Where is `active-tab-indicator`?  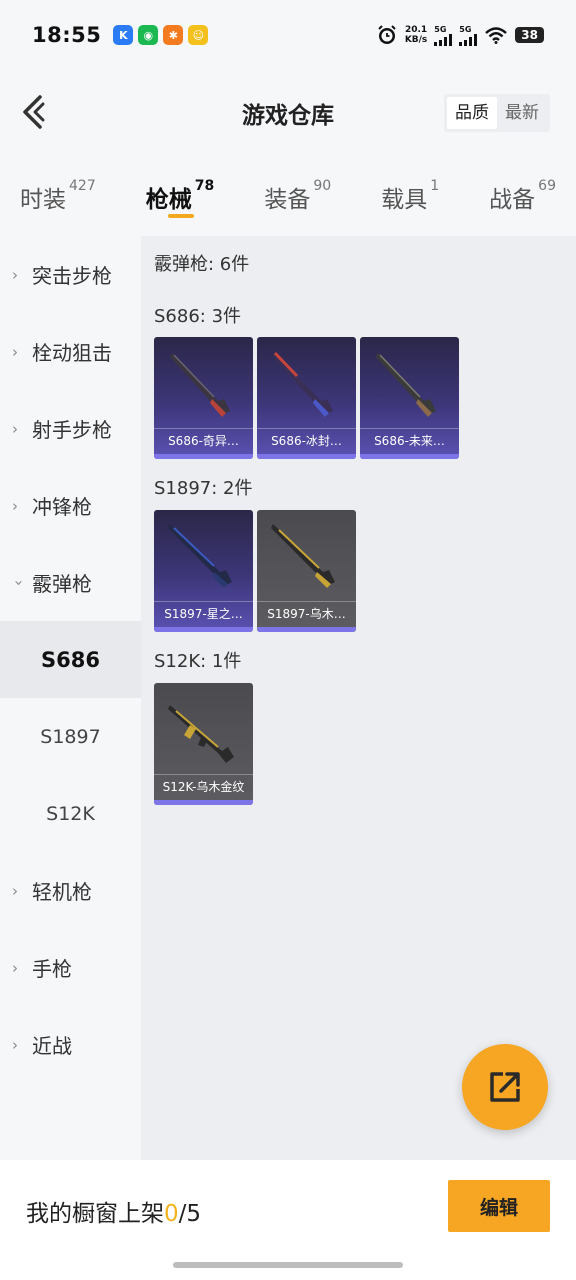 active-tab-indicator is located at coordinates (180, 216).